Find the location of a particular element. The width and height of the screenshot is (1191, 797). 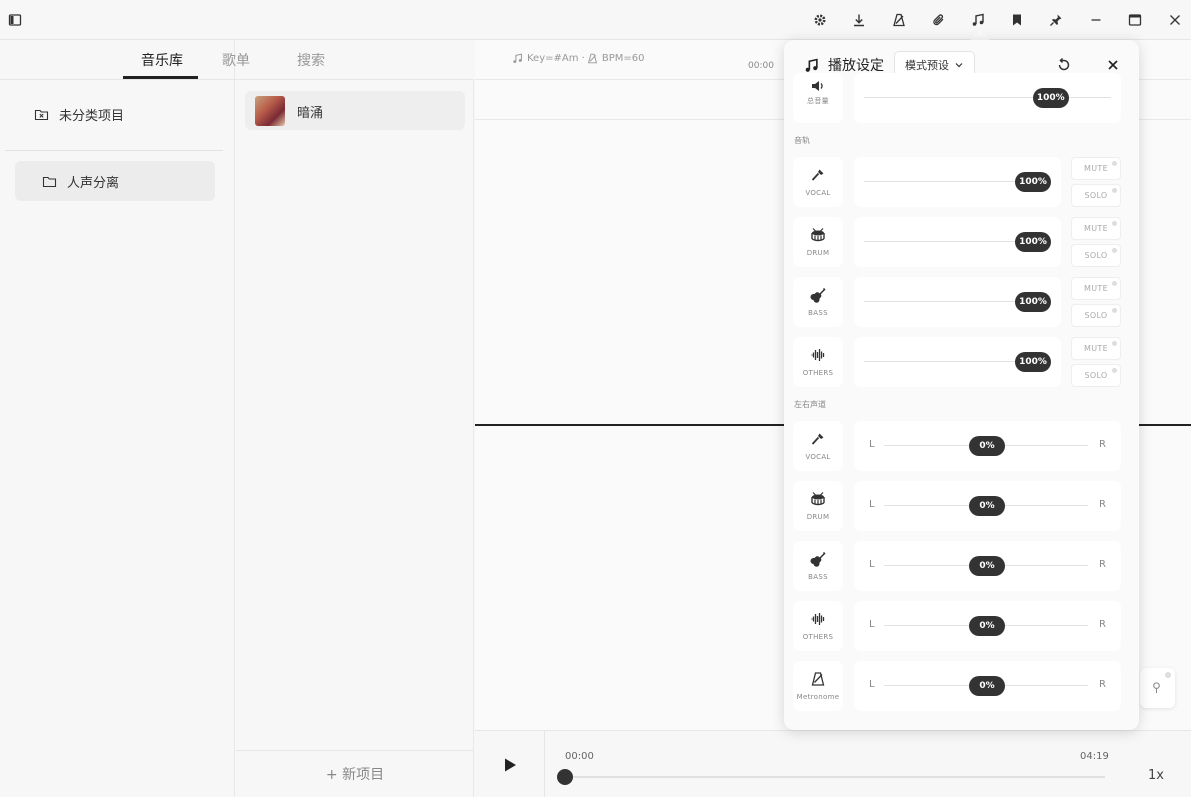

sidebar-toggle-icon is located at coordinates (15, 20).